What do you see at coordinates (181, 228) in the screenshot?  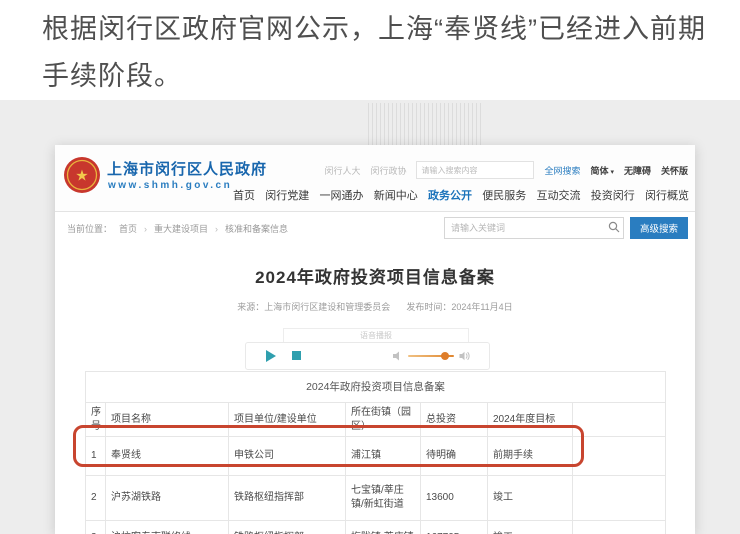 I see `breadcrumb-major-projects: 重大建设项目` at bounding box center [181, 228].